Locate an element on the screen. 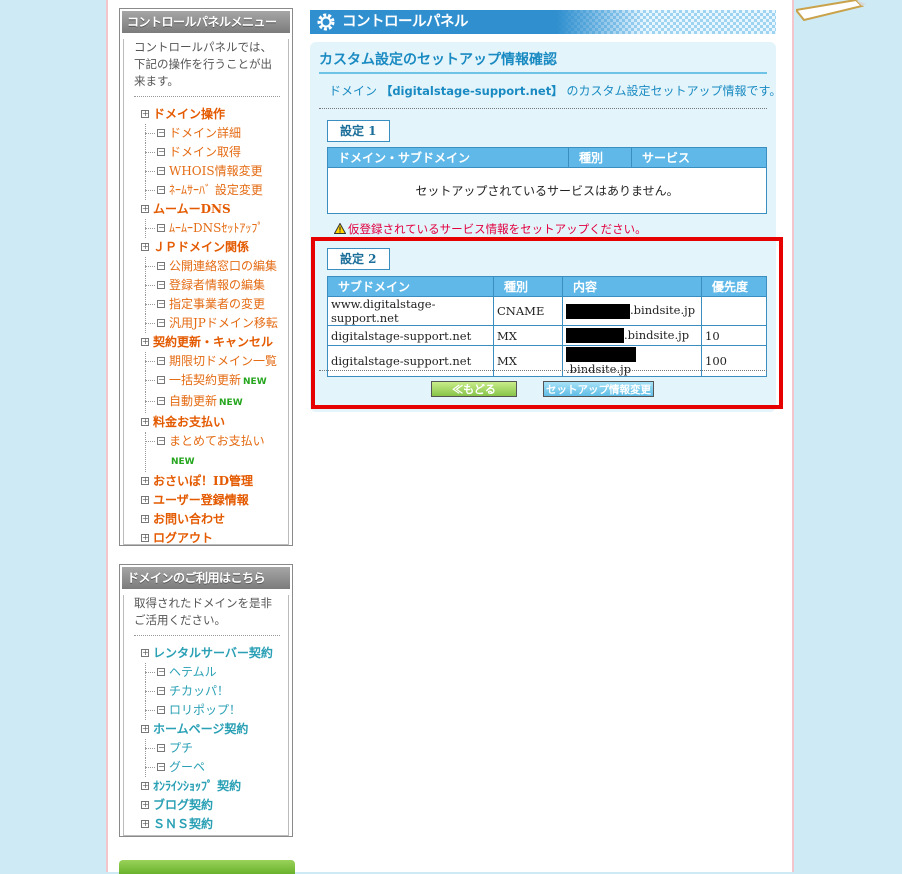 The width and height of the screenshot is (902, 874). submenu-item-menu_box-11: − 汎用JPドメイン移転 is located at coordinates (206, 323).